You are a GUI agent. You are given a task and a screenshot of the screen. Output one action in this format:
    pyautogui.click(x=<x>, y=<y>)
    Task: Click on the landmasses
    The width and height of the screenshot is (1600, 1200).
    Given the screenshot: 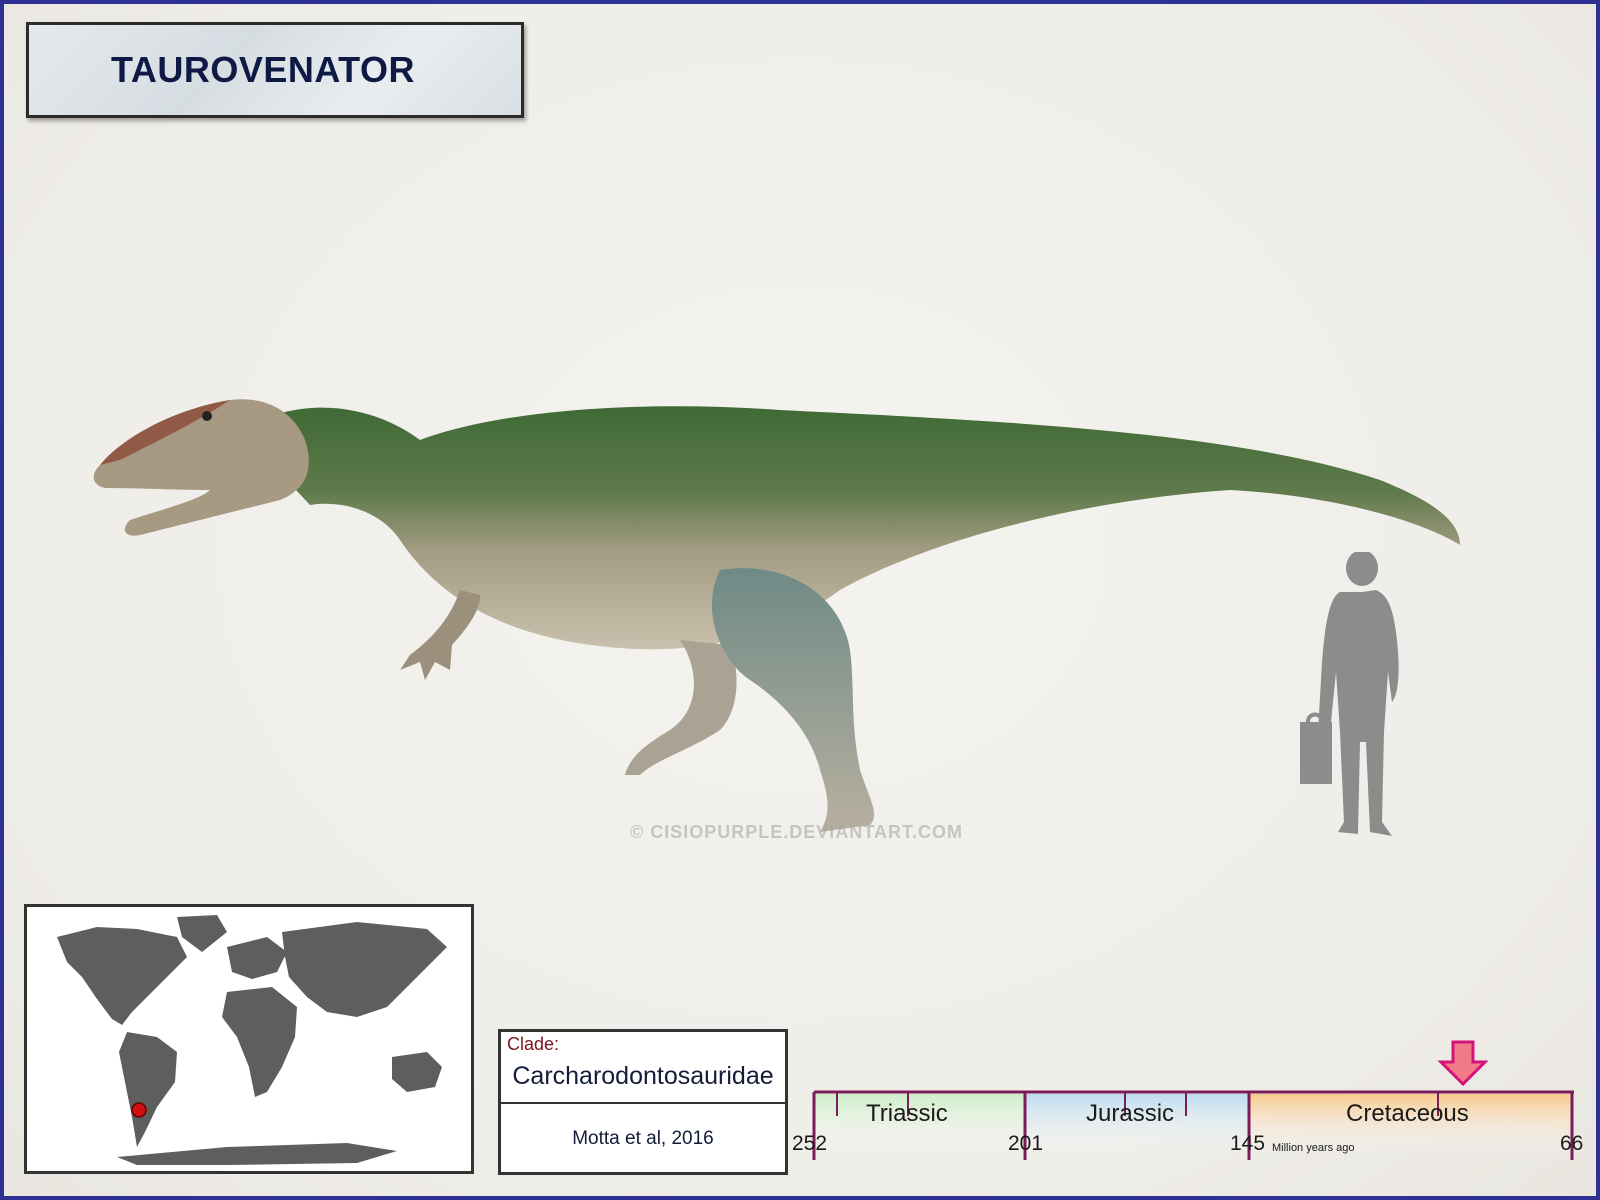 What is the action you would take?
    pyautogui.click(x=252, y=1040)
    